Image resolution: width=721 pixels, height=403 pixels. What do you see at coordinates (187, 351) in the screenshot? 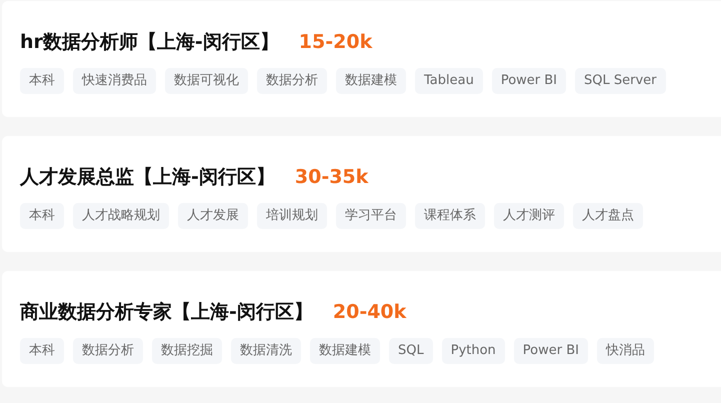
I see `skill-tag: 数据挖掘` at bounding box center [187, 351].